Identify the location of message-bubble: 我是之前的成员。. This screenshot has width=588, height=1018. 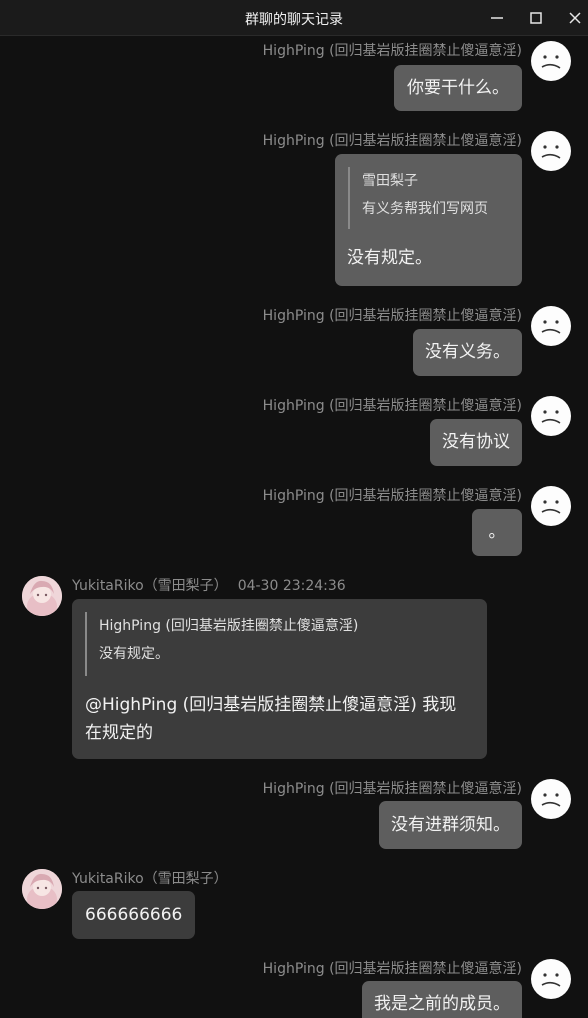
(442, 999).